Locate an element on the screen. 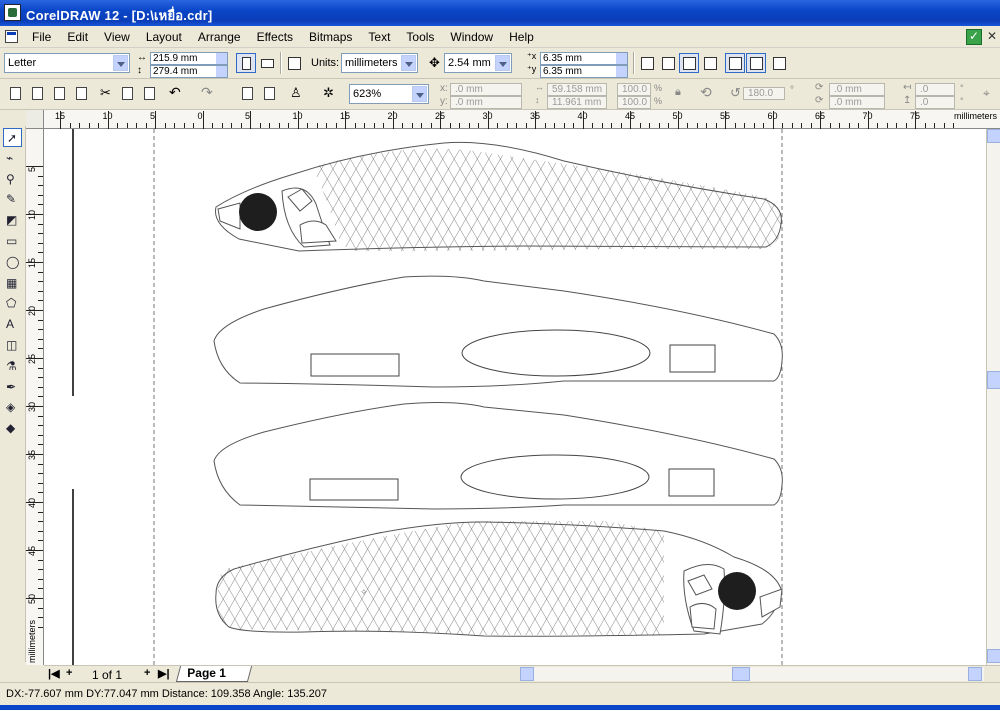  eyedropper-tool-button: ⚗ is located at coordinates (12, 366).